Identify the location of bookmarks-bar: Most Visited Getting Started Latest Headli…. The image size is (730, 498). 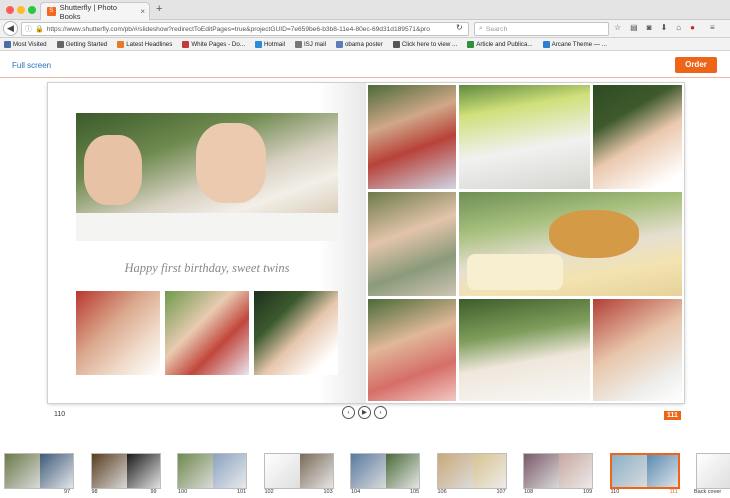
(365, 44).